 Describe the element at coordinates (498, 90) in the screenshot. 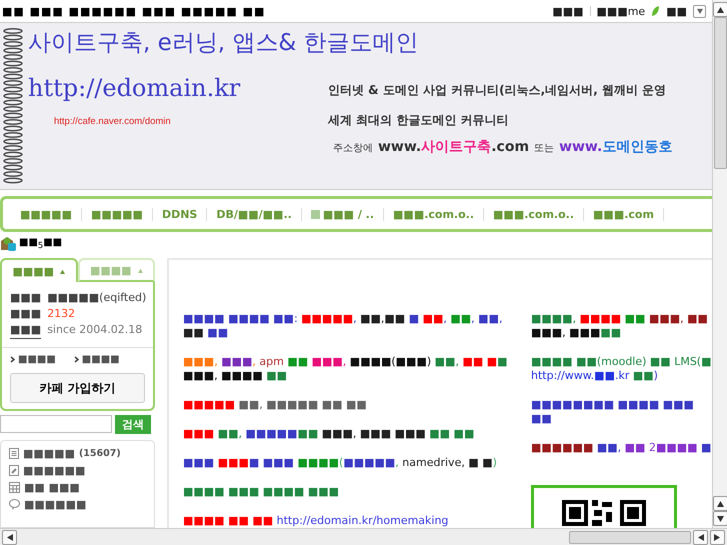

I see `banner-text: 인터넷 & 도메인 사업 커뮤니티(리눅스,네임서버, 웹깨비 운영` at that location.